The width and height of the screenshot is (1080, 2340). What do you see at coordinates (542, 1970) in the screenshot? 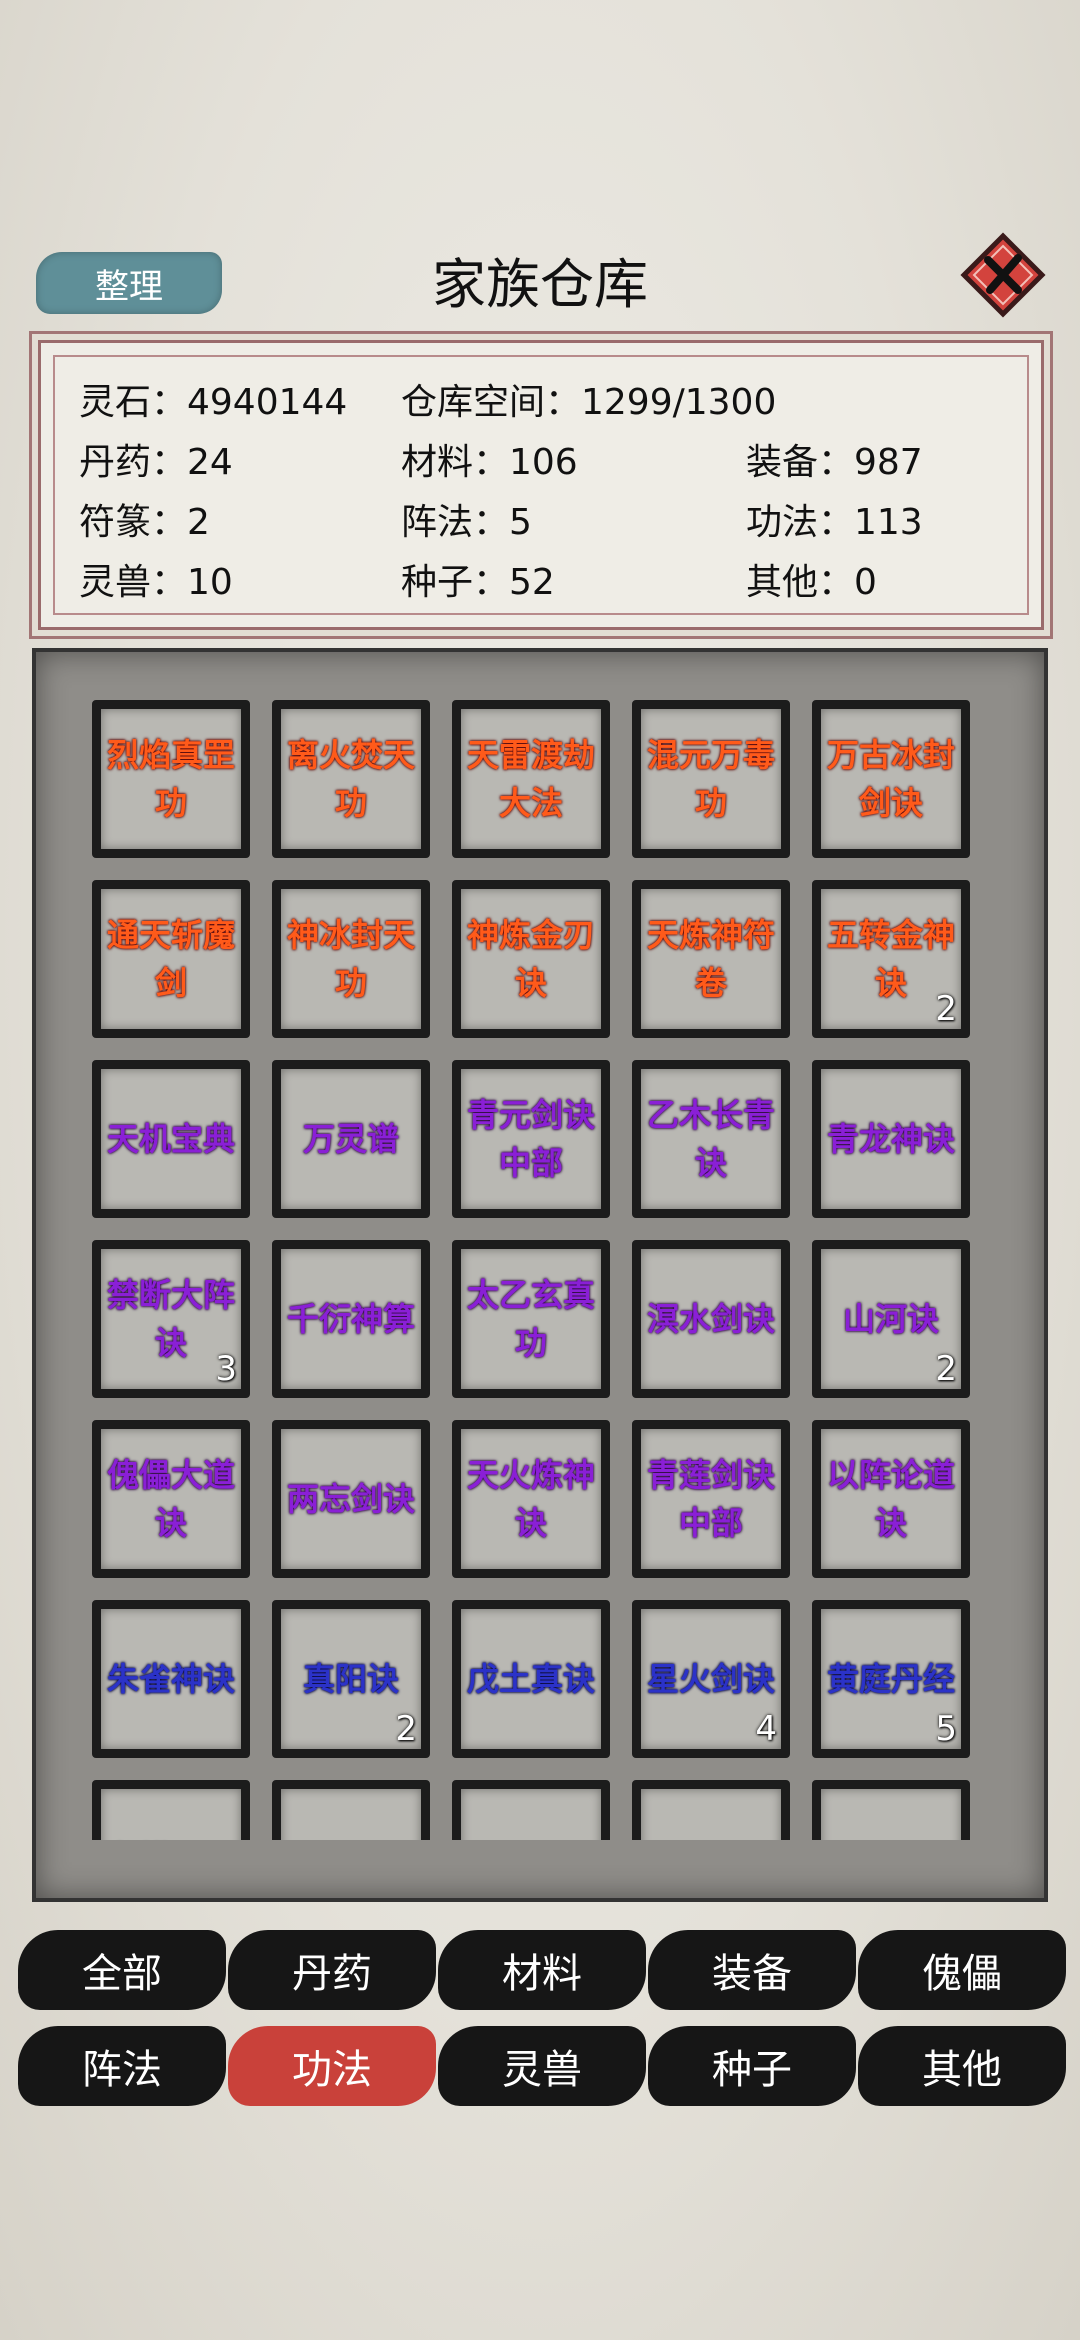
I see `tab-2: 材料` at bounding box center [542, 1970].